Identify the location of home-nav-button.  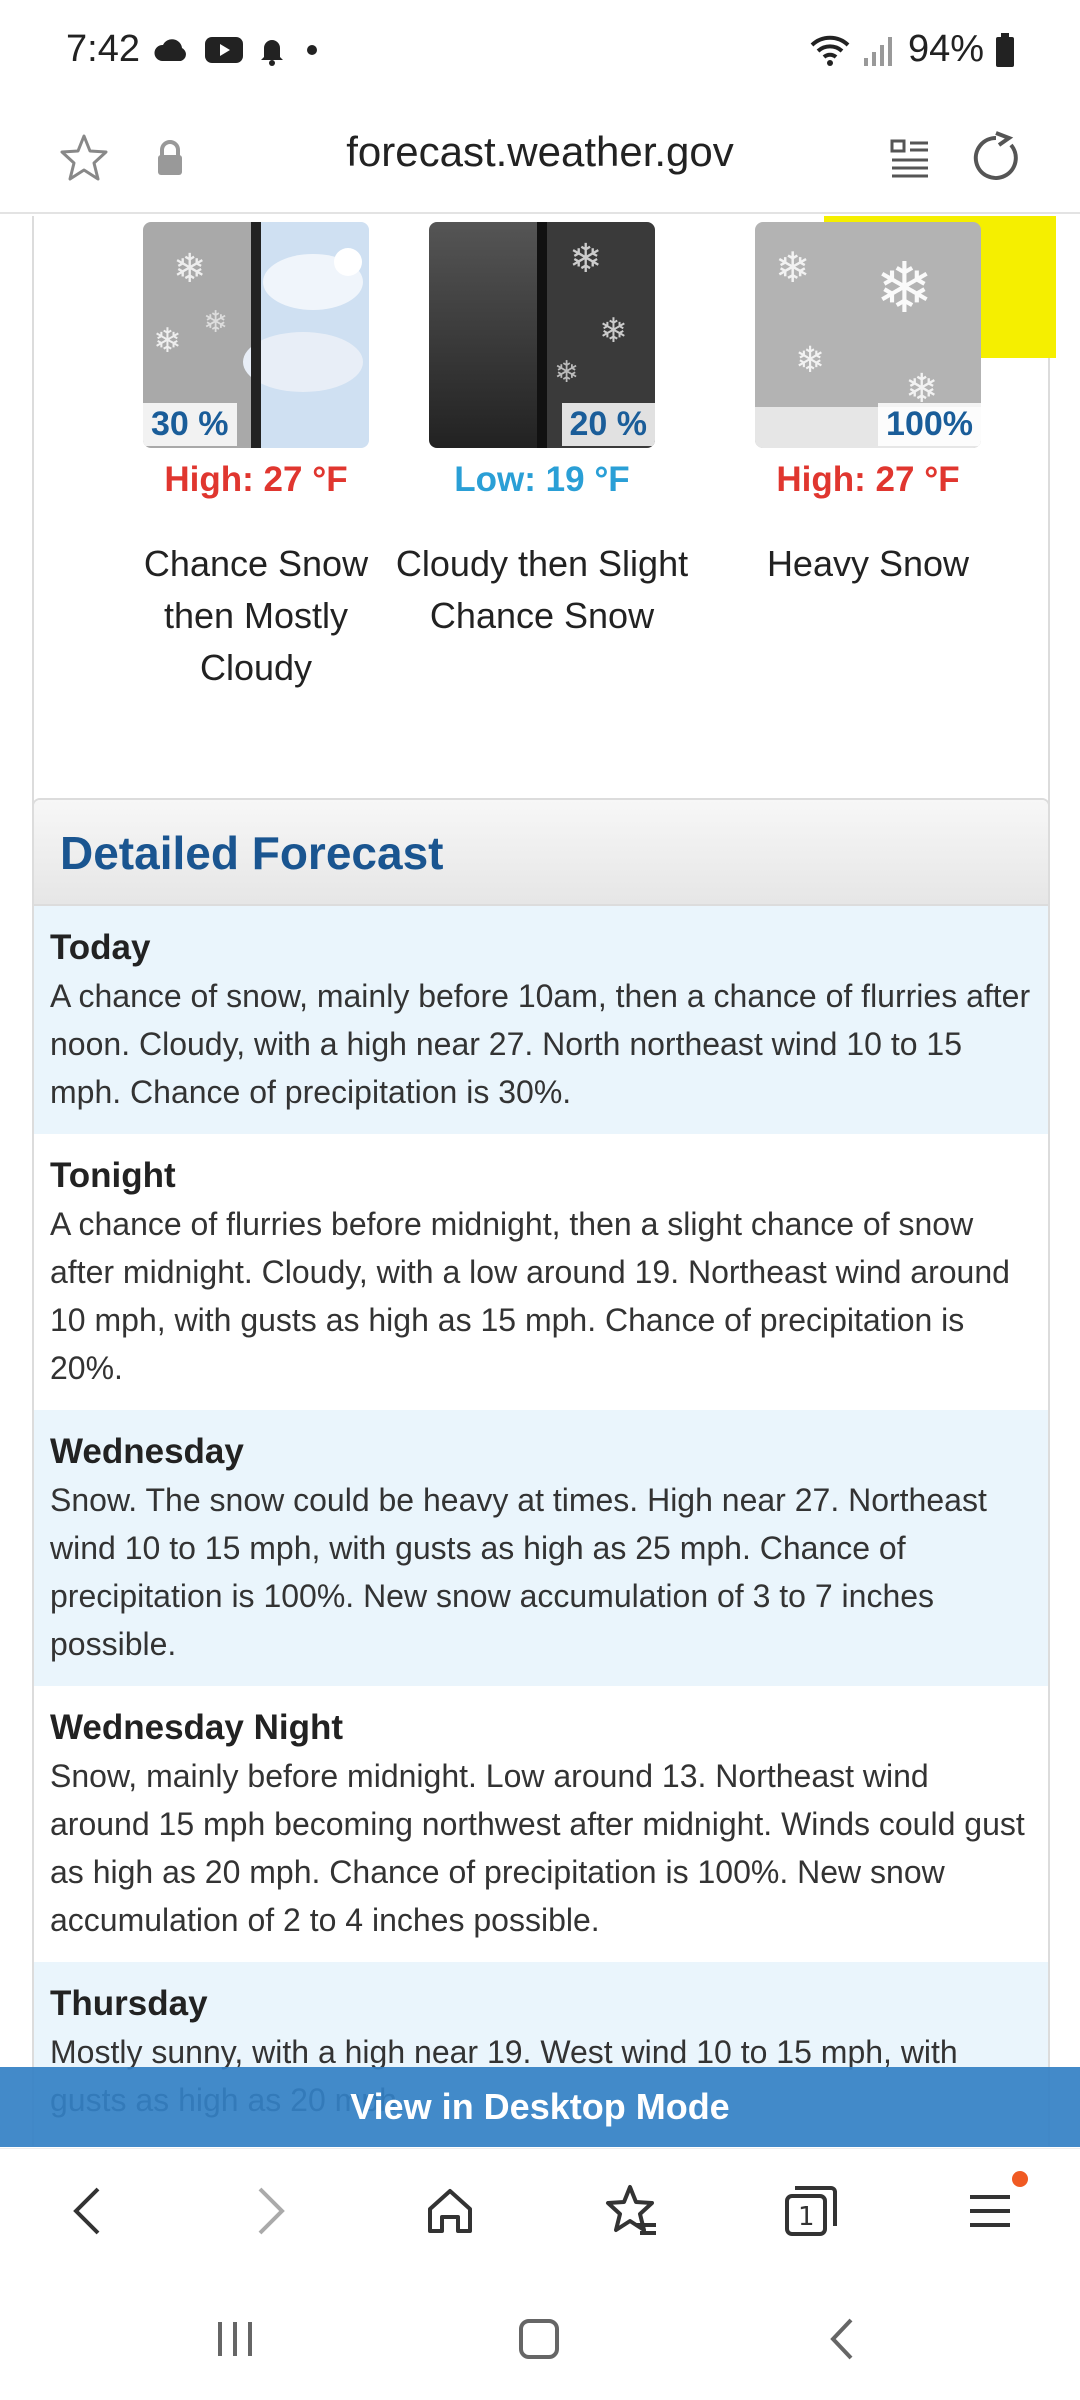
(539, 2339).